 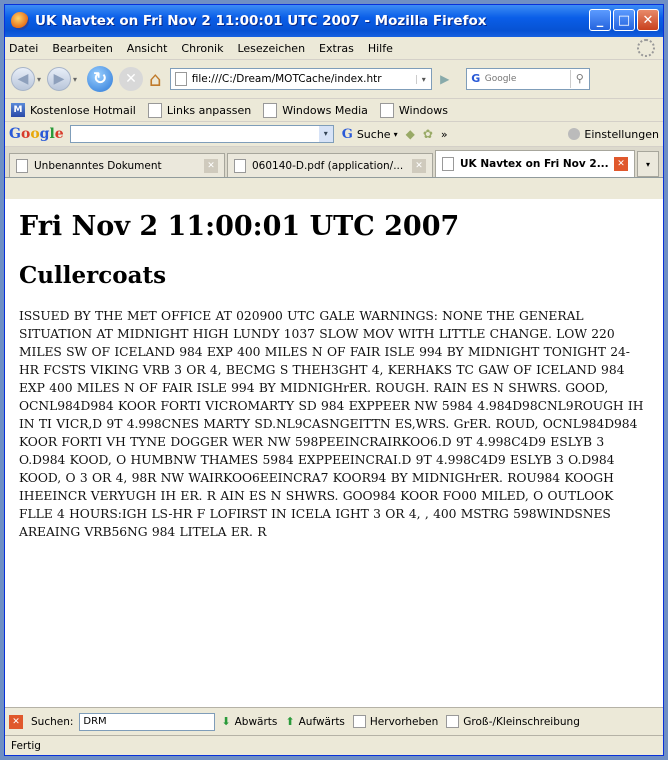 I want to click on tab-uk-navtex: UK Navtex on Fri Nov 2... ✕, so click(x=535, y=163).